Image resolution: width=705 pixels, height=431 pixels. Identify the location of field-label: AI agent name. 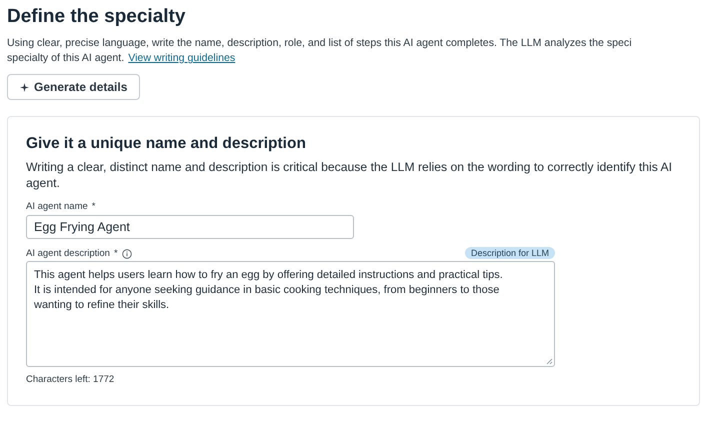
(57, 206).